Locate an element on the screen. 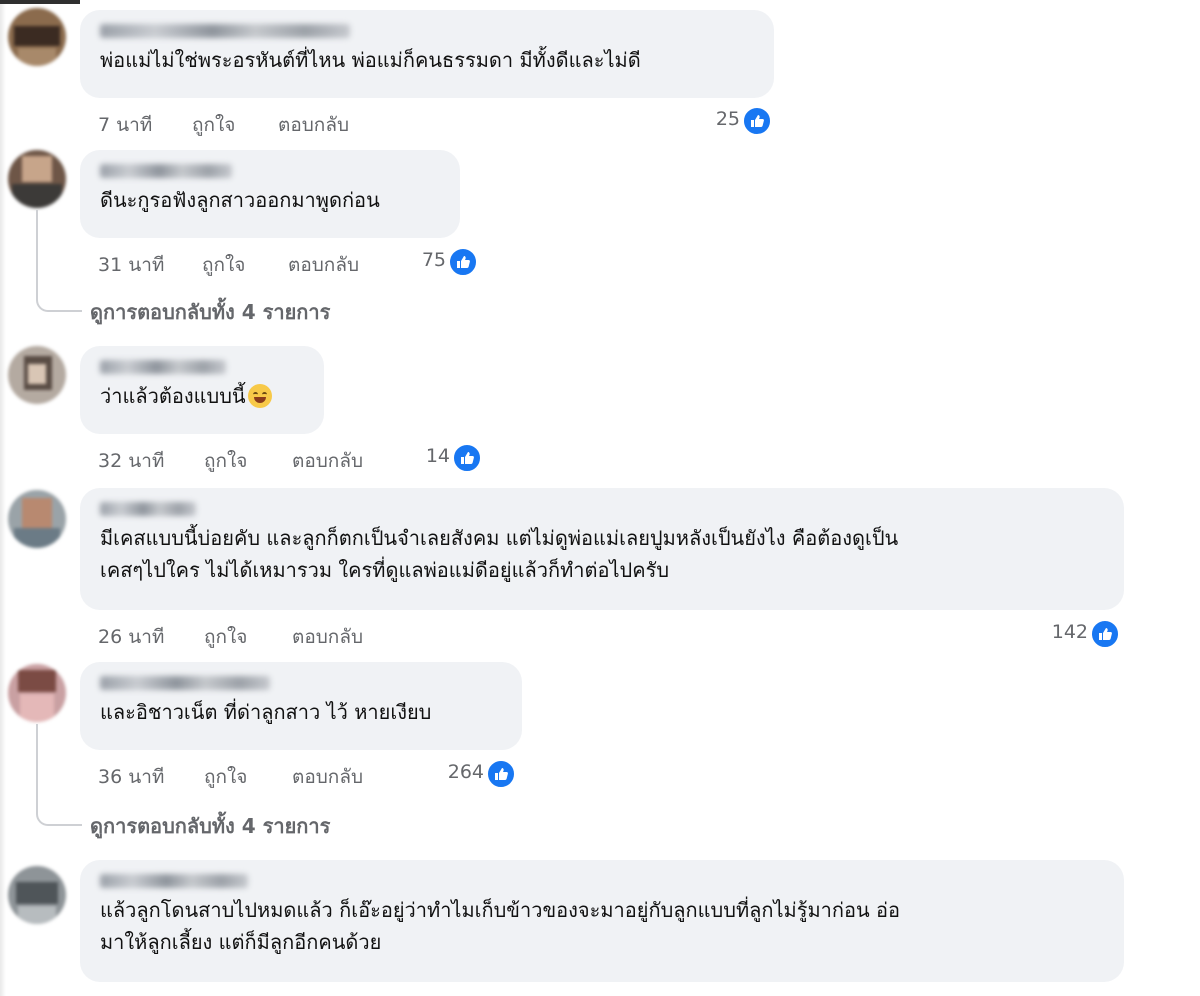  reaction-count: 264 is located at coordinates (475, 774).